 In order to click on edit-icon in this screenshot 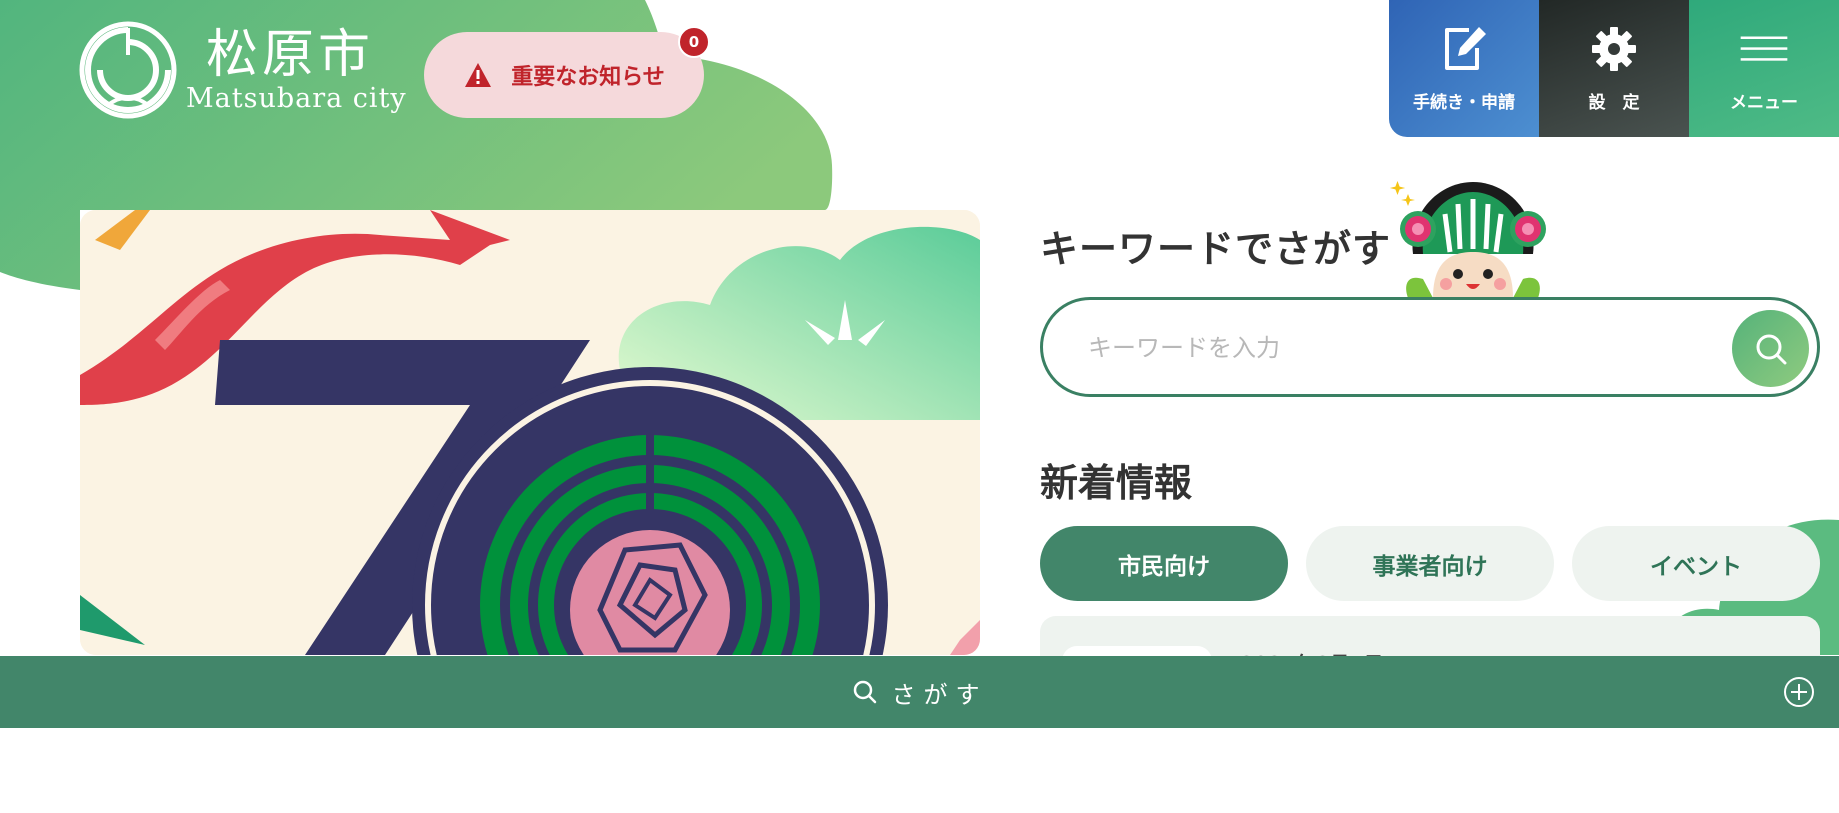, I will do `click(1465, 48)`.